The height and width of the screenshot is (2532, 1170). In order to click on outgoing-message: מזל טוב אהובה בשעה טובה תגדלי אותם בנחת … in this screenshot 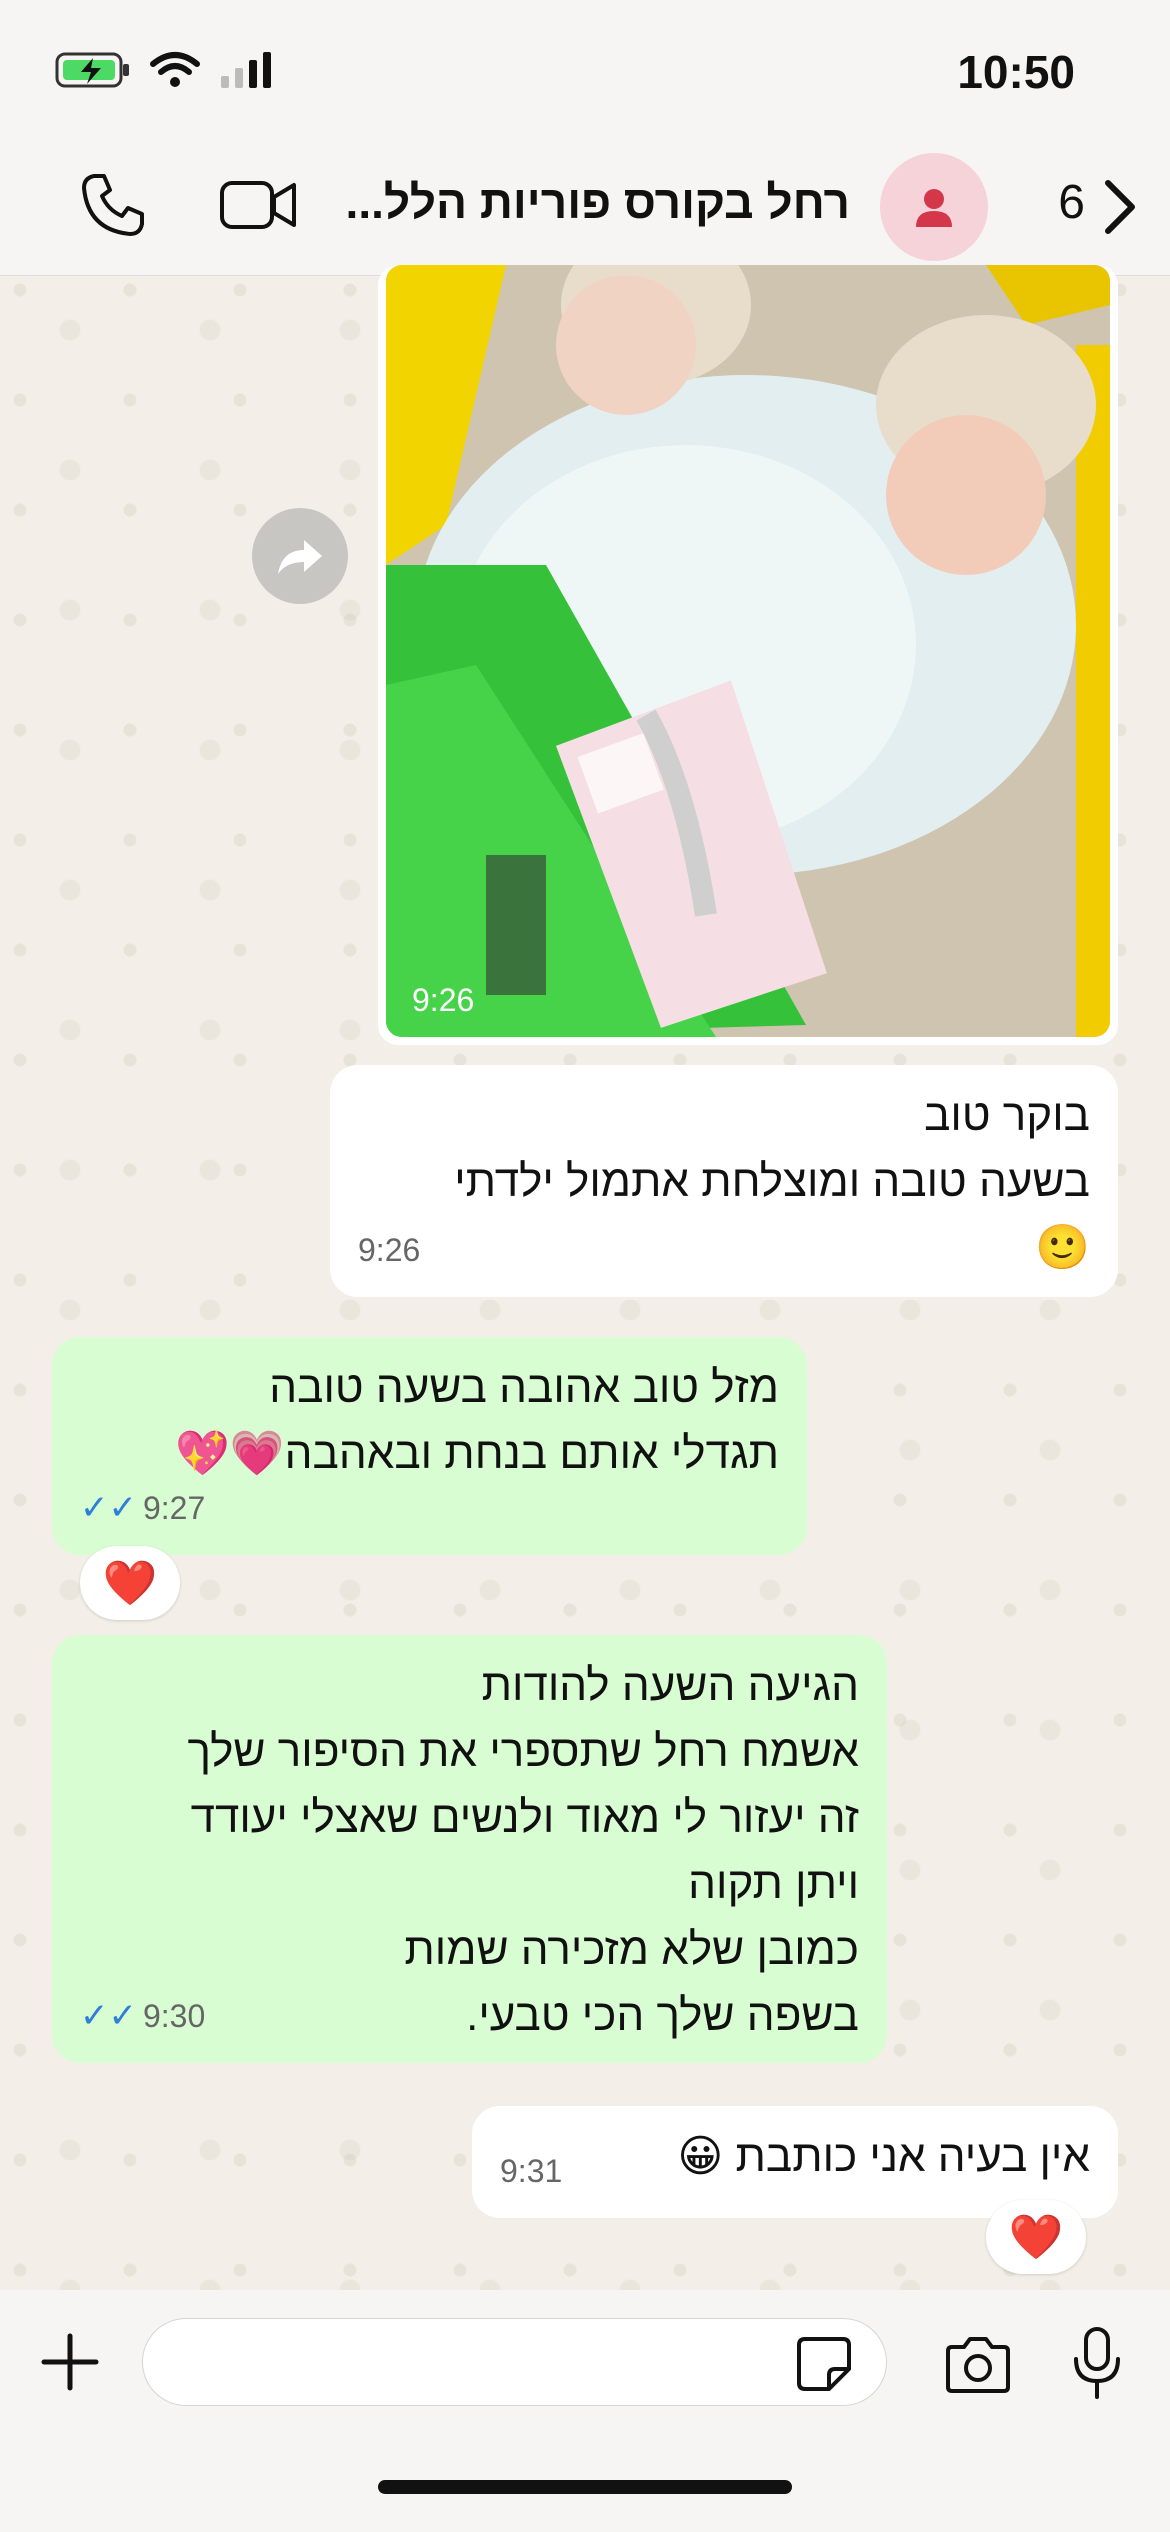, I will do `click(429, 1446)`.